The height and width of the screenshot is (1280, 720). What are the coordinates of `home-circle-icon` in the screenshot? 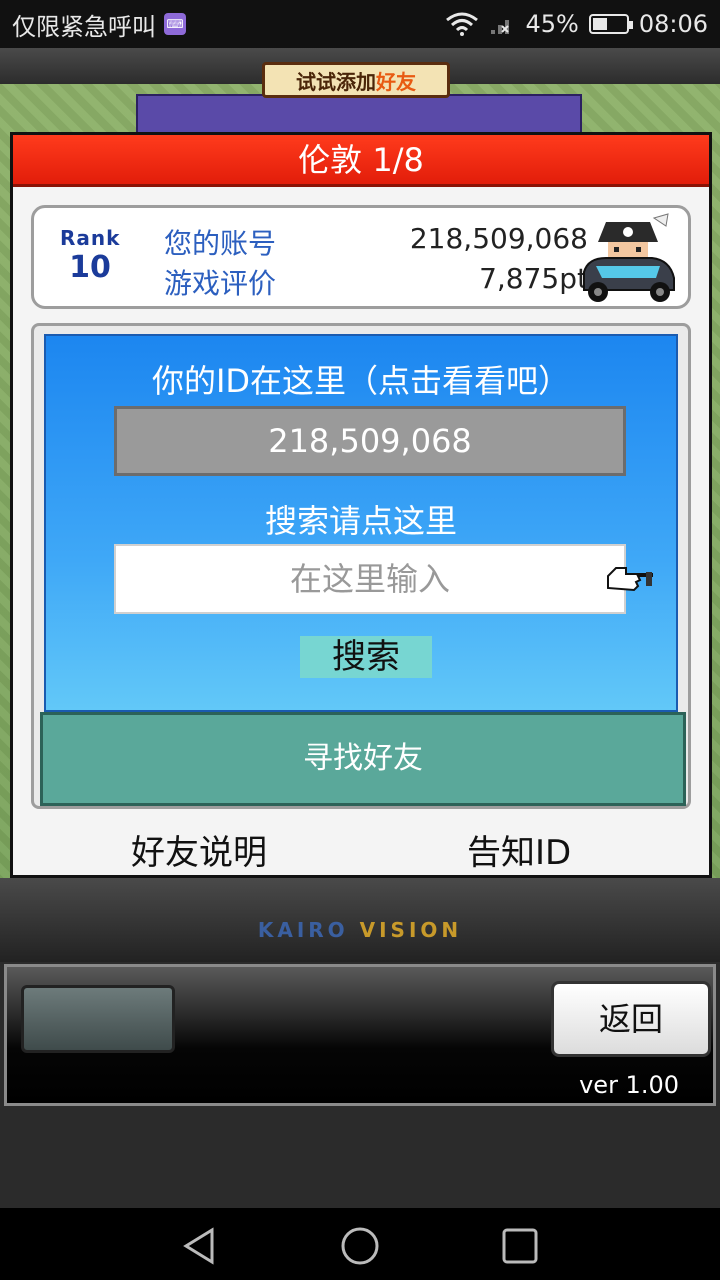 It's located at (360, 1246).